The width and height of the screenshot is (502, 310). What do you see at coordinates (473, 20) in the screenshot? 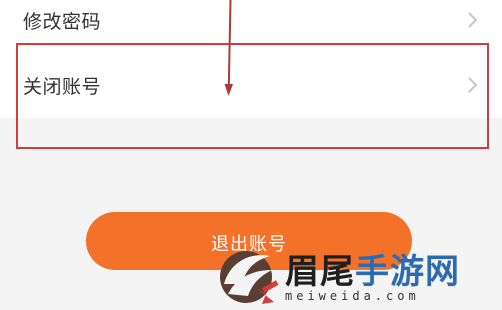
I see `chevron-right-icon` at bounding box center [473, 20].